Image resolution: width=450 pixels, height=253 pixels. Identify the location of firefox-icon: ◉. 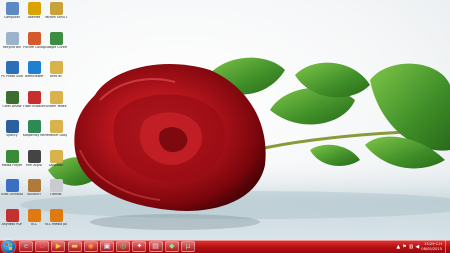
(90, 246).